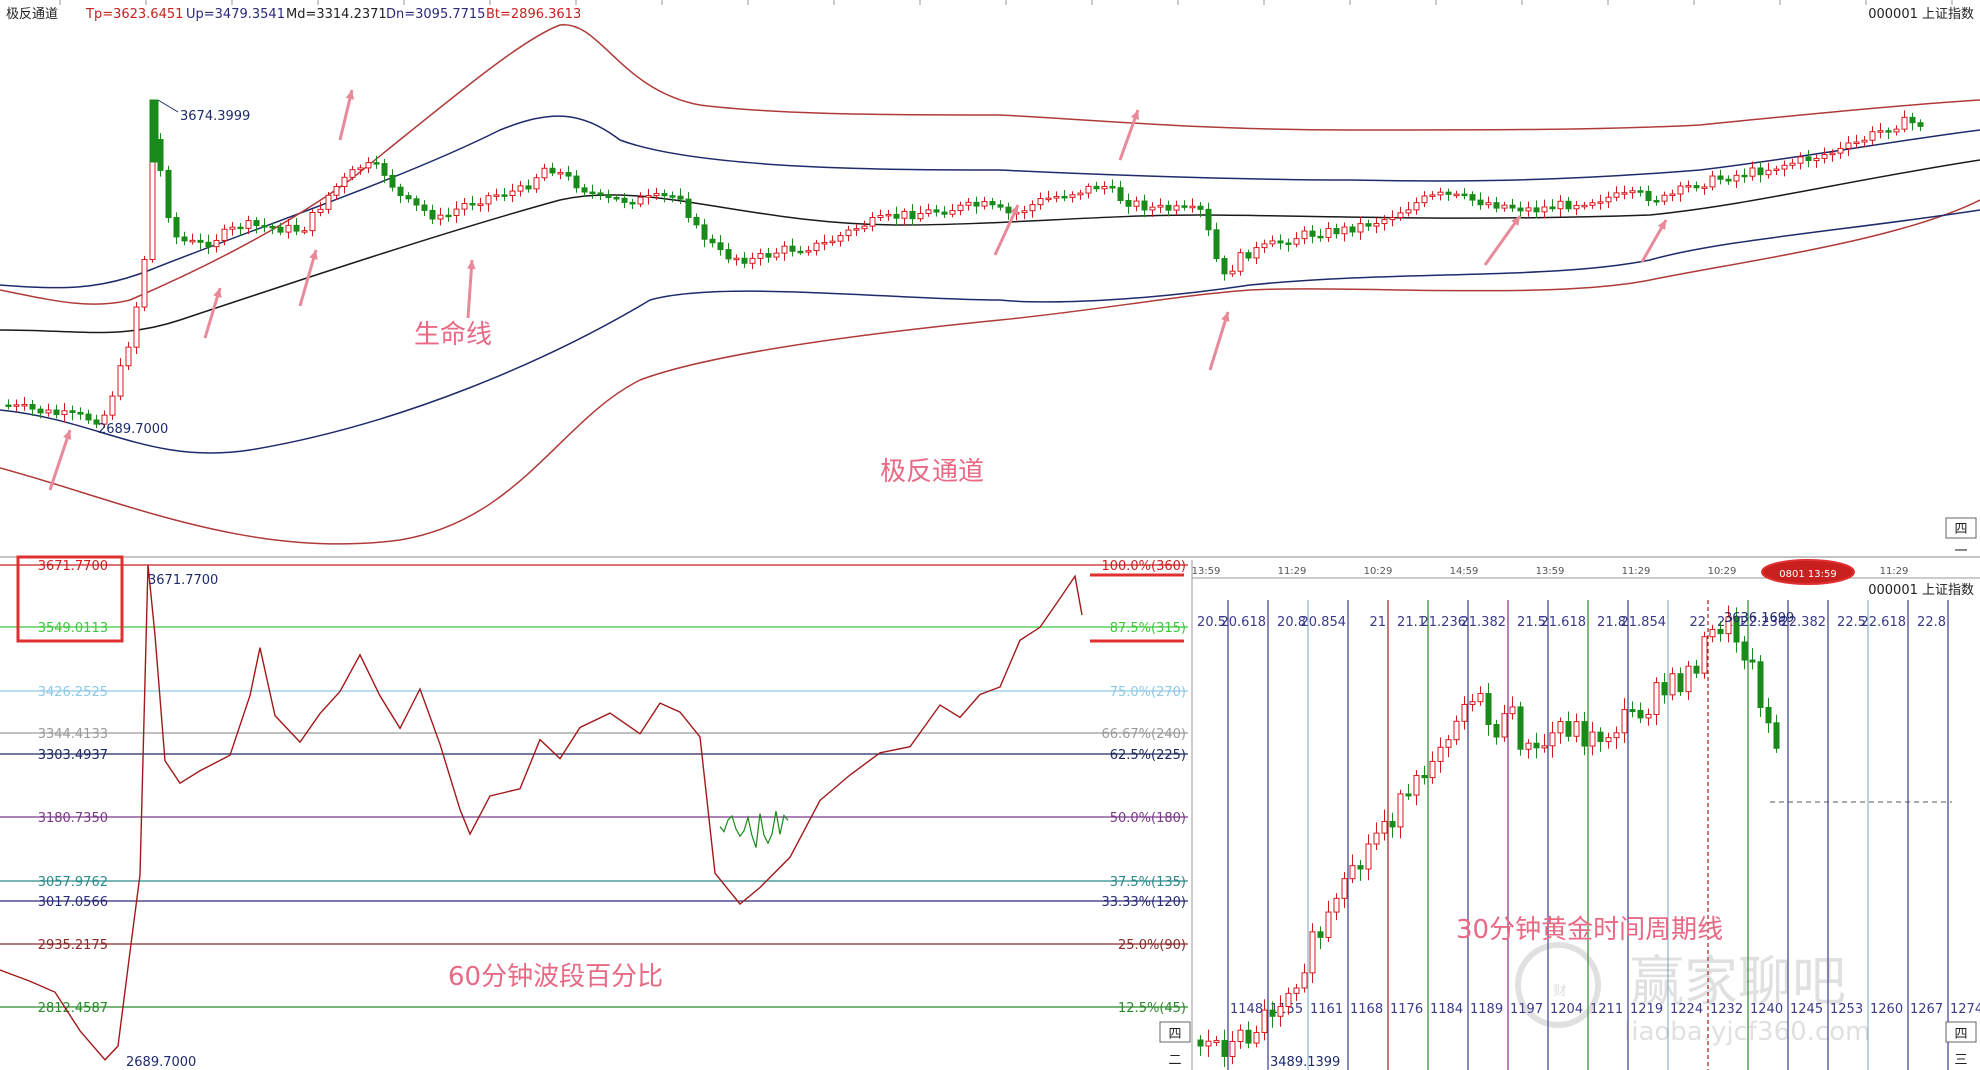 This screenshot has width=1980, height=1070. Describe the element at coordinates (1292, 571) in the screenshot. I see `br-time-label: 11:29` at that location.